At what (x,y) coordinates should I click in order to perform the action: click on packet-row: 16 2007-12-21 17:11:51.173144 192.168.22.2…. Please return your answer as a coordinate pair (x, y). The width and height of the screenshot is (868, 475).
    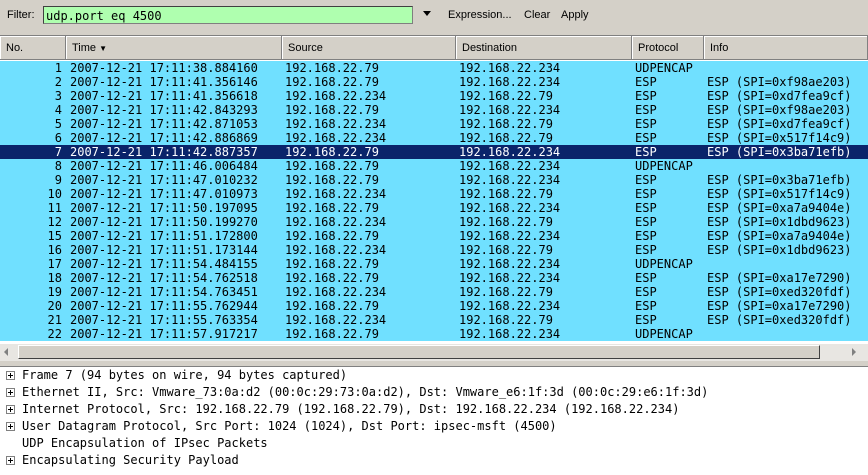
    Looking at the image, I should click on (434, 250).